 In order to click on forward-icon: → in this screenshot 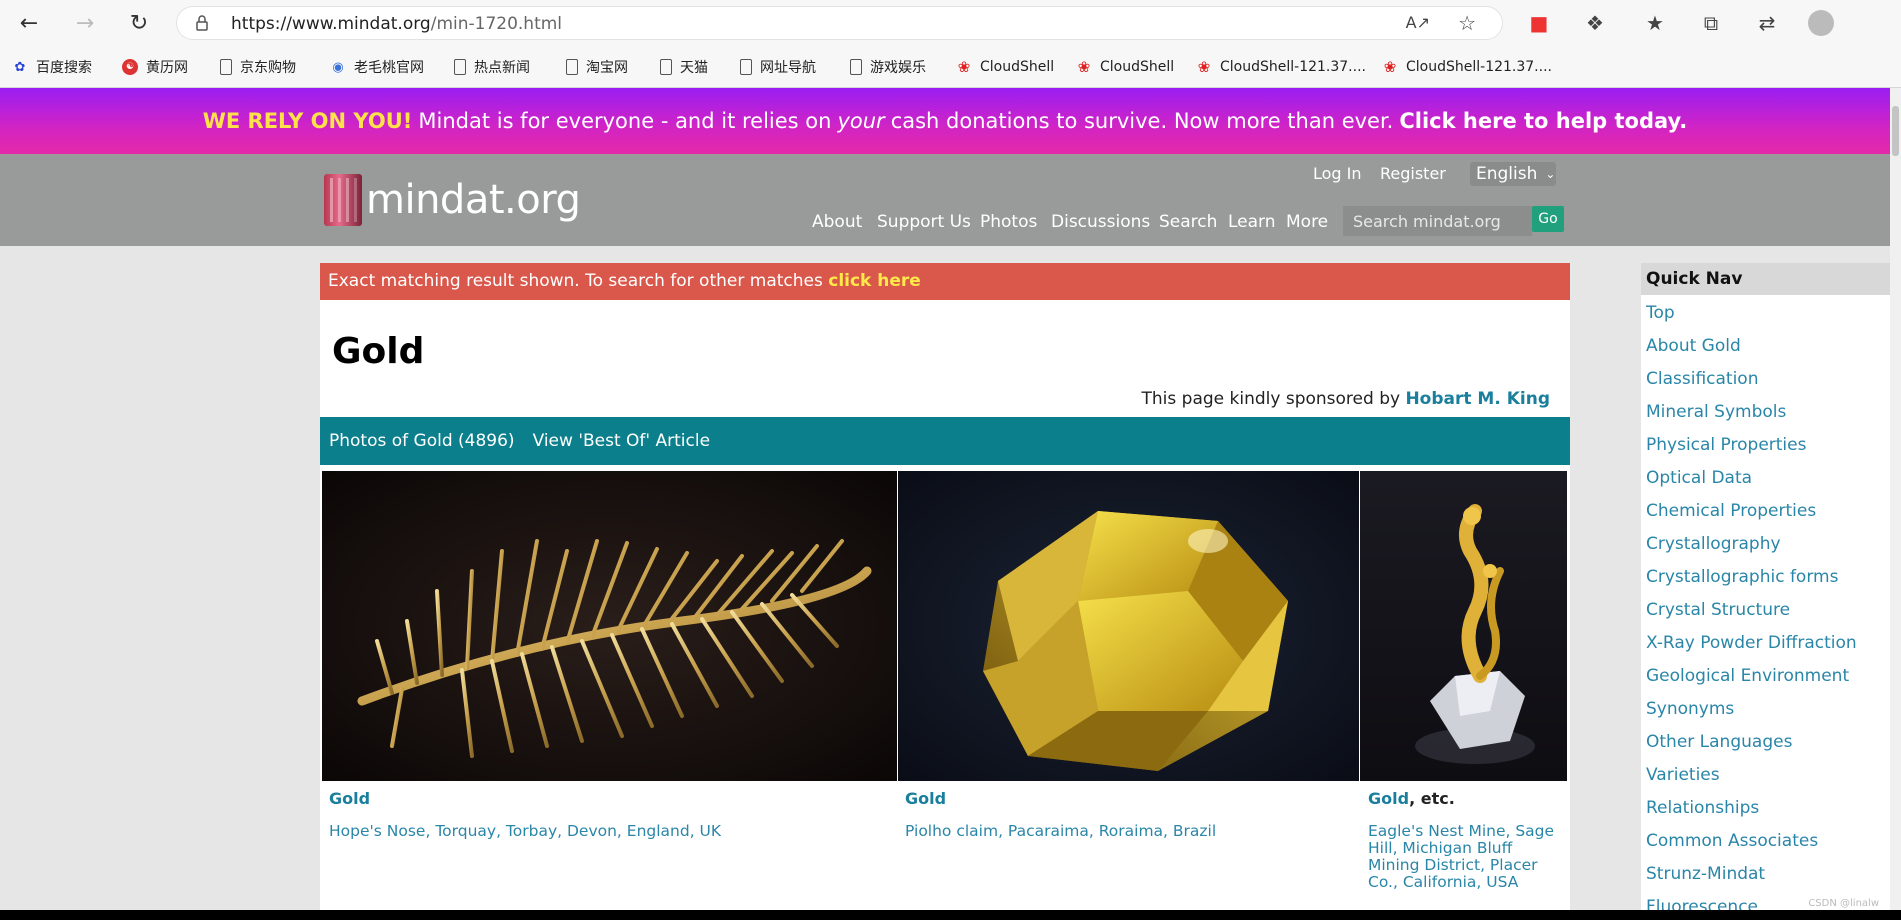, I will do `click(85, 23)`.